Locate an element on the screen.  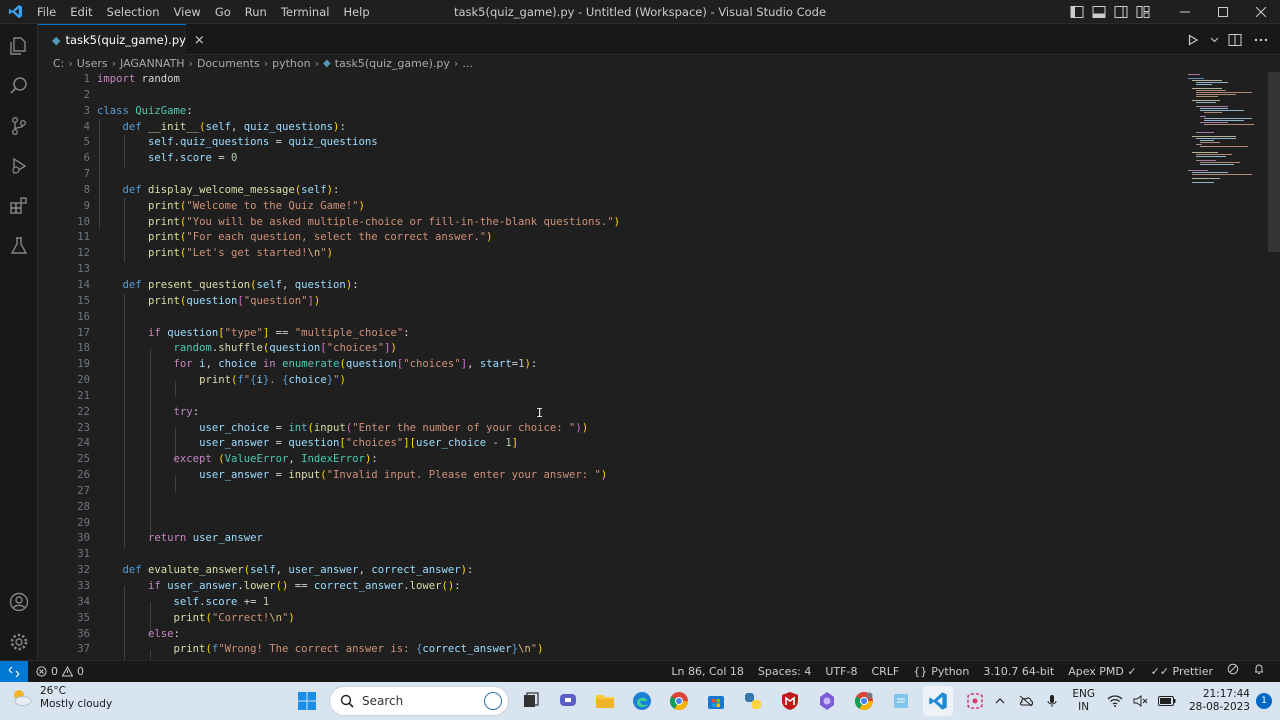
file-explorer-icon is located at coordinates (605, 701).